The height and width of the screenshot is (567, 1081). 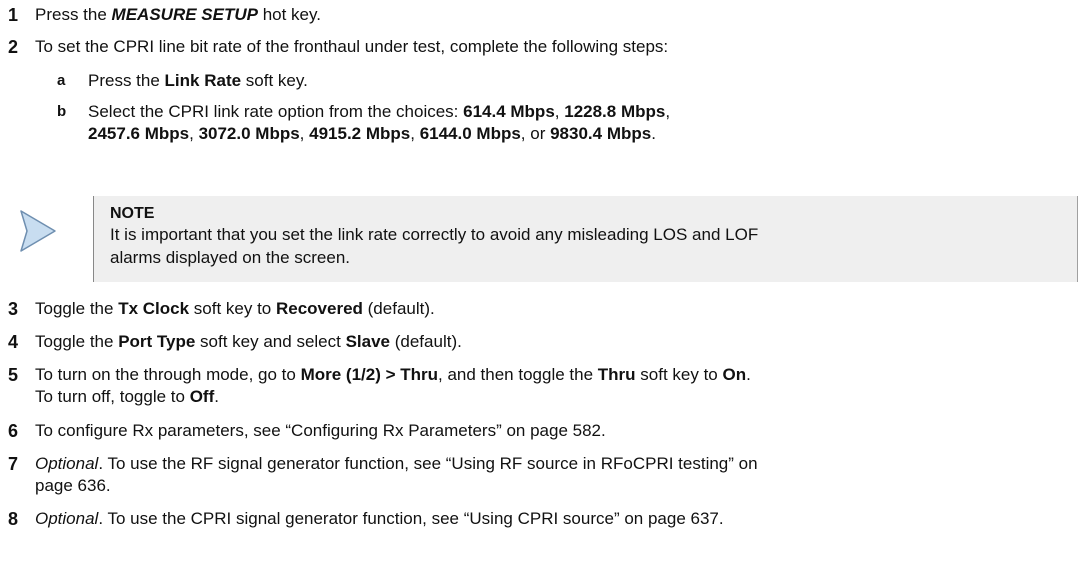 I want to click on note-title: NOTE, so click(x=132, y=213).